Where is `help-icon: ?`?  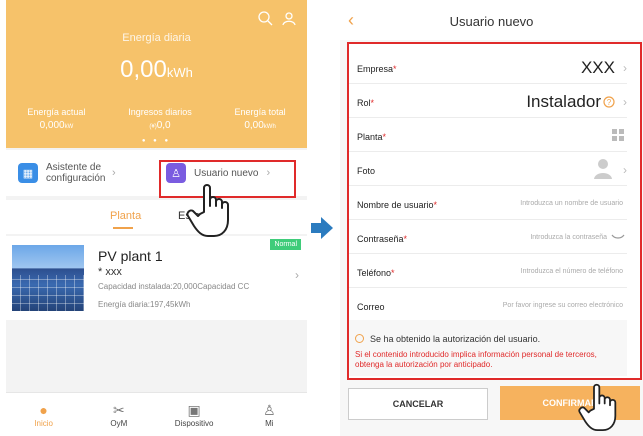 help-icon: ? is located at coordinates (609, 102).